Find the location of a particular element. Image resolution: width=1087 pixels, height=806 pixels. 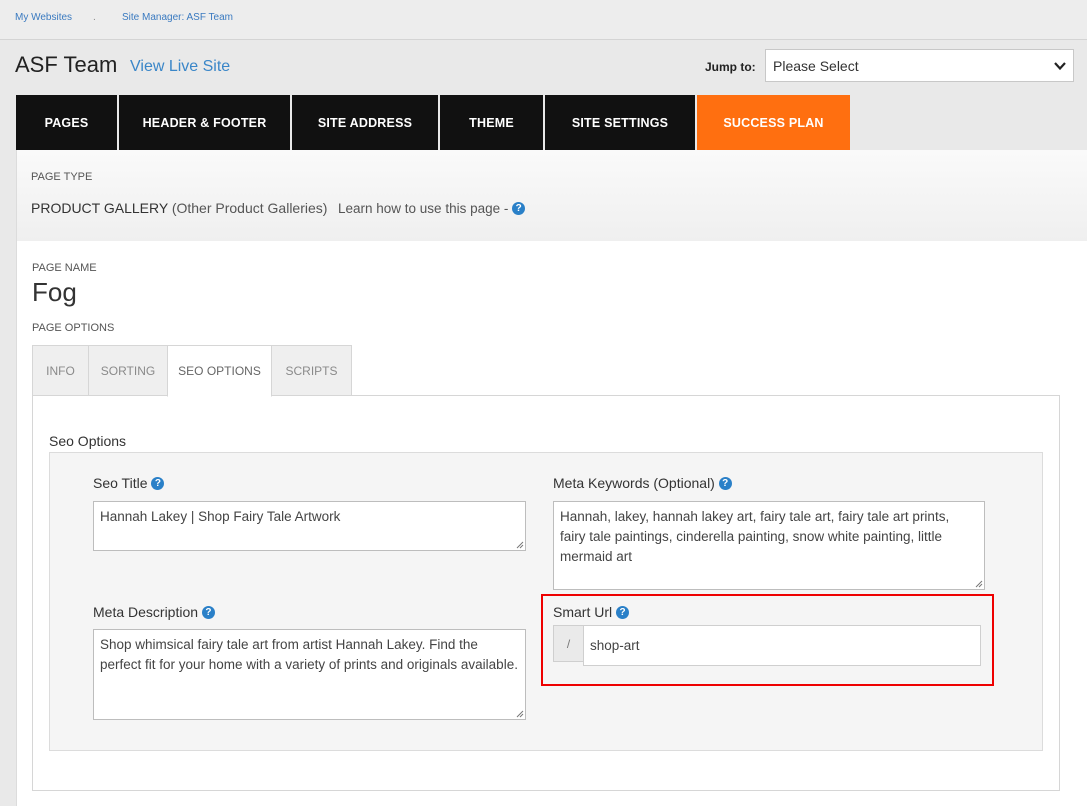

tab-scripts: SCRIPTS is located at coordinates (311, 371).